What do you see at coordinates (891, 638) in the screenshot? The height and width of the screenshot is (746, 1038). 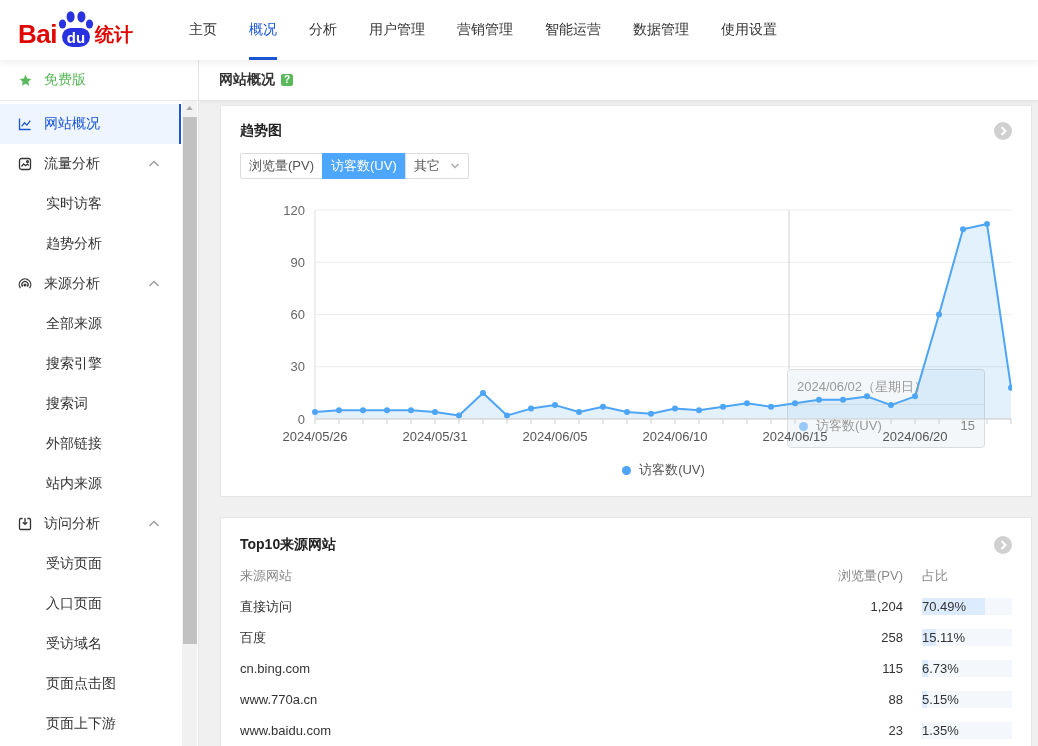 I see `table-cell-text: 258` at bounding box center [891, 638].